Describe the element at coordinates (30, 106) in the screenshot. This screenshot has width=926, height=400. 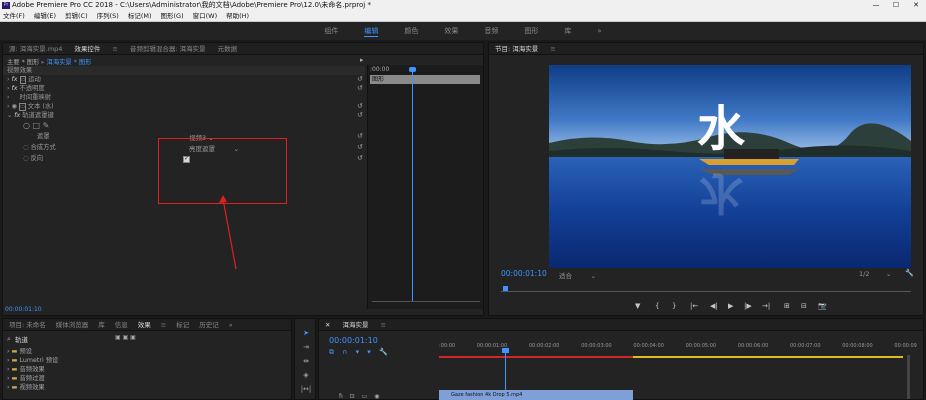
I see `effect-text: › ◉ ▭ 文本 (水)` at that location.